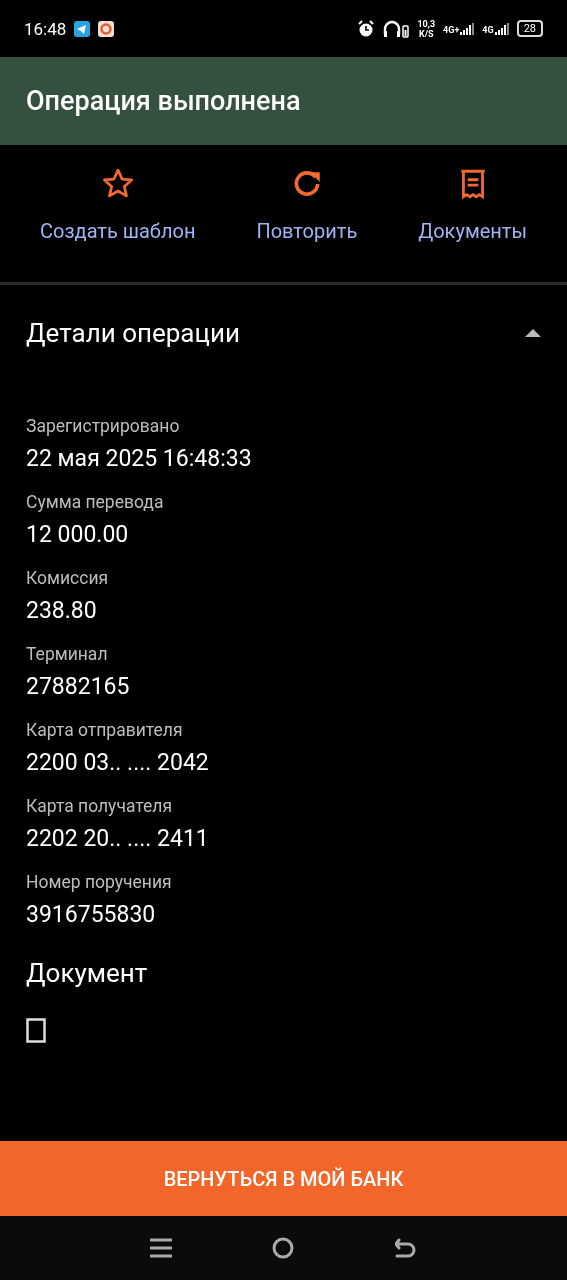 The height and width of the screenshot is (1280, 567). Describe the element at coordinates (426, 33) in the screenshot. I see `speed-unit: K/S` at that location.